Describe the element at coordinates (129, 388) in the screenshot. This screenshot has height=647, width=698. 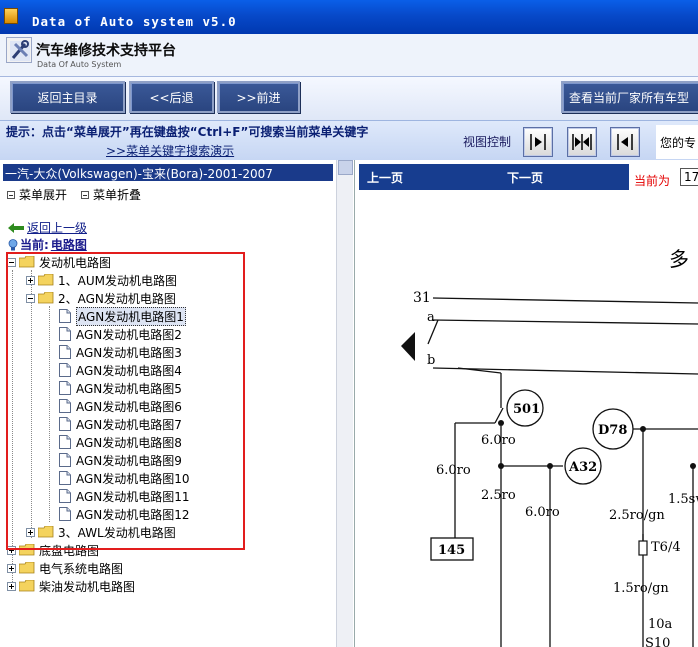
I see `tree-label: AGN发动机电路图5` at that location.